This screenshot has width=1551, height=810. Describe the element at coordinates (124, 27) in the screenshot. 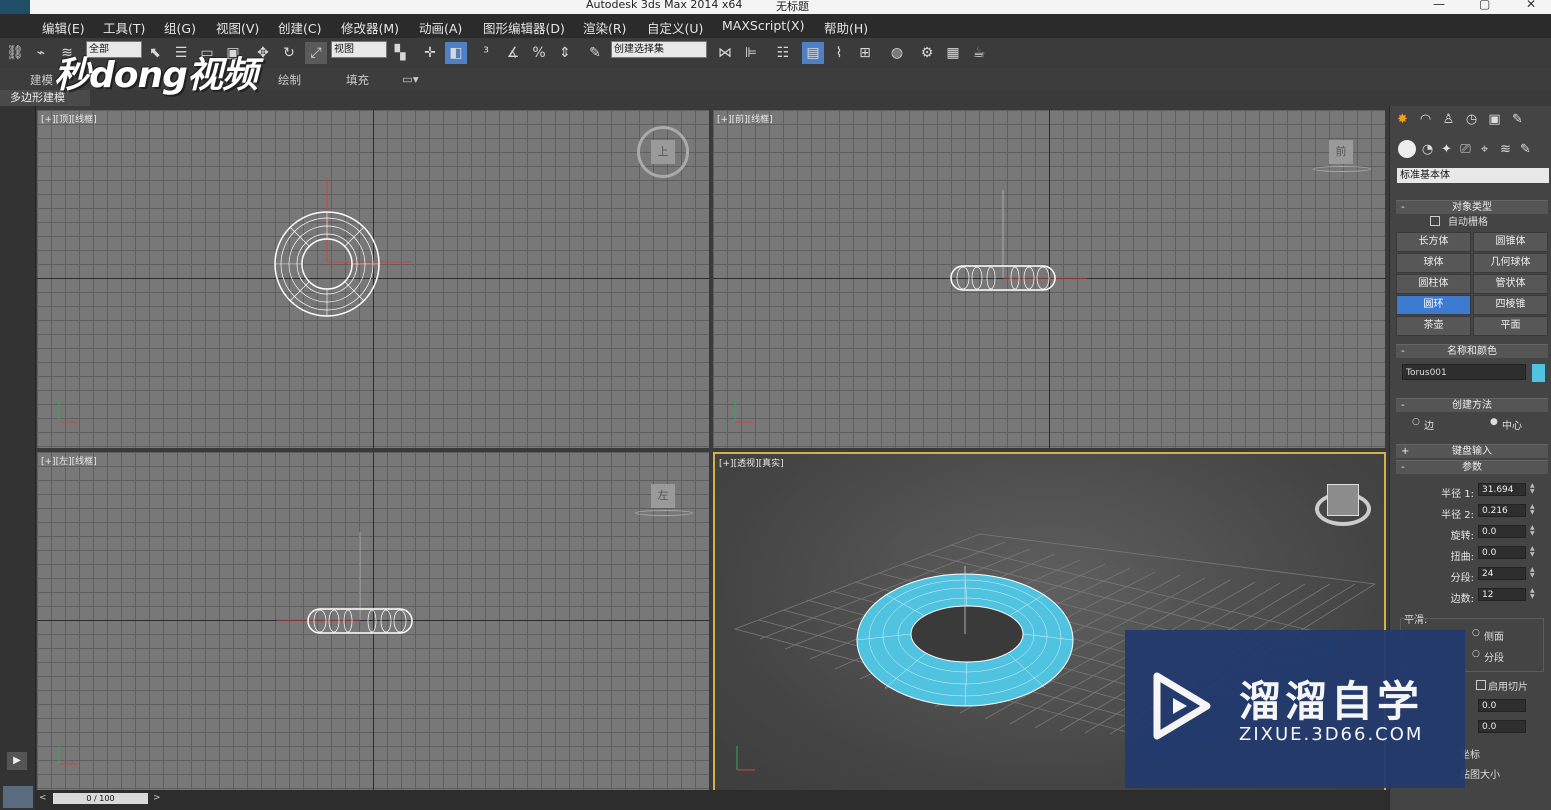

I see `menu-tools: 工具(T)` at that location.